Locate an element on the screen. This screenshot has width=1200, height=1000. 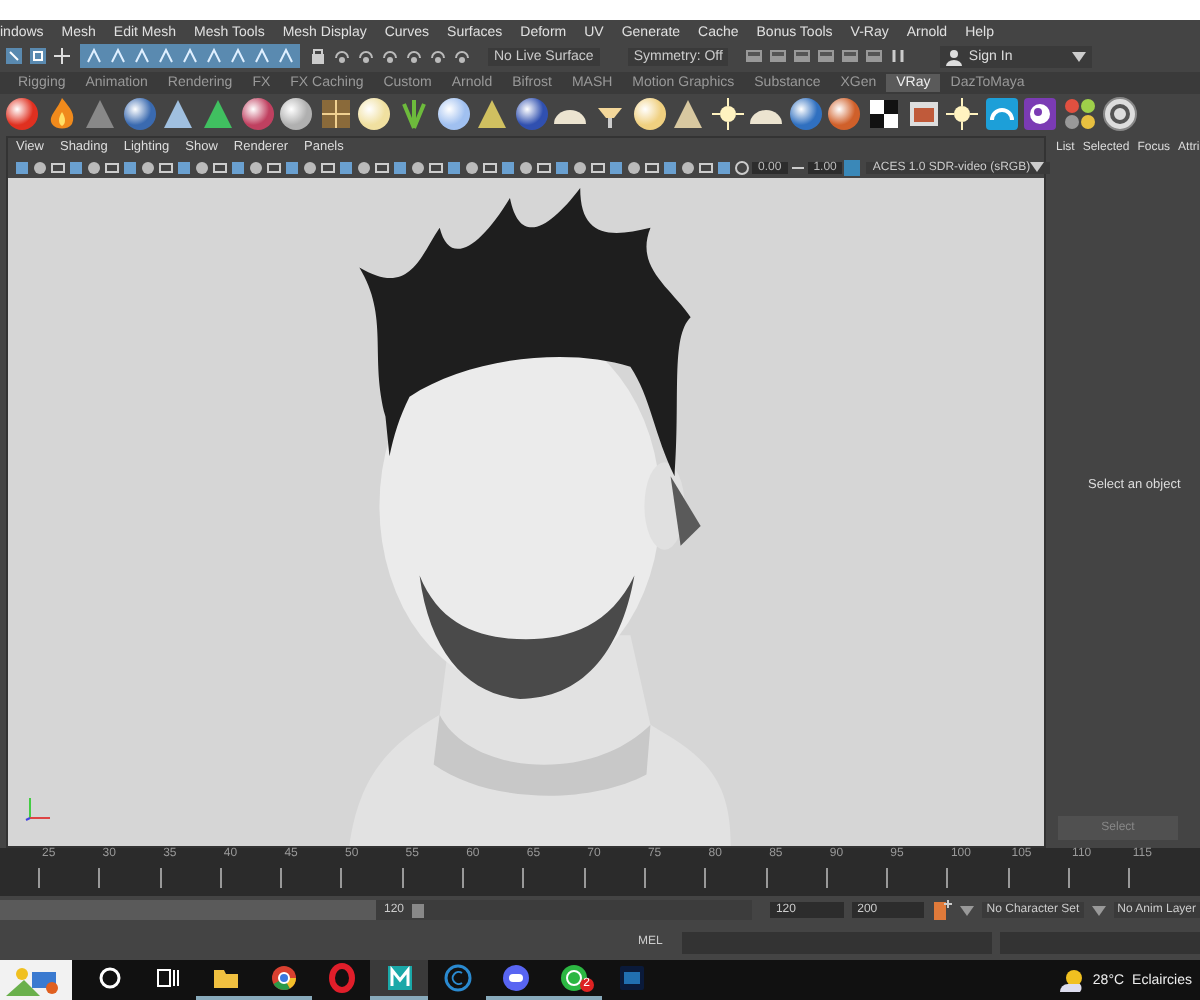
square-icon is located at coordinates (38, 56).